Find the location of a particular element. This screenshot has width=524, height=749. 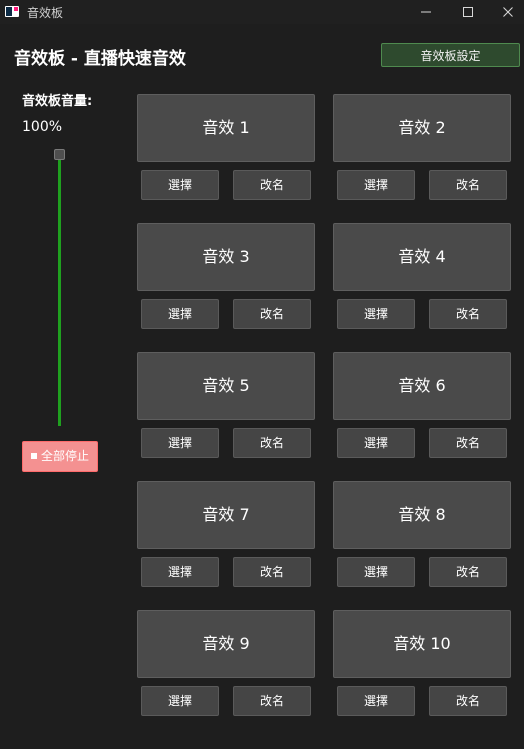

sound-cell: 音效 8 選擇 改名 is located at coordinates (422, 534).